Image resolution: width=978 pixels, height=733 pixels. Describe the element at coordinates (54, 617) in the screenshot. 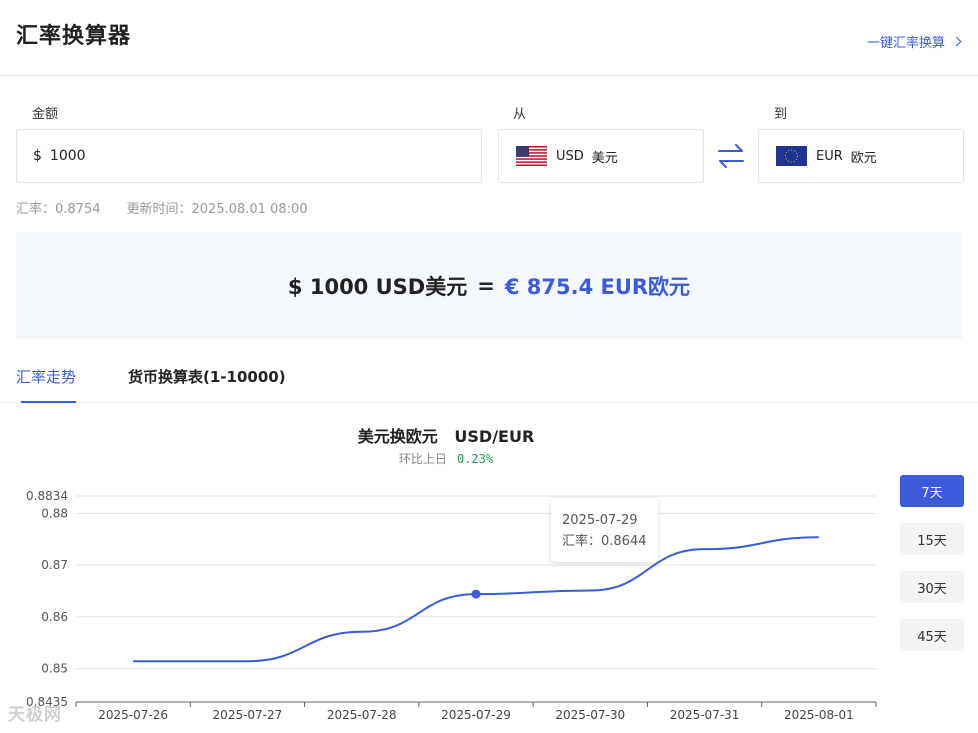

I see `y-tick-label: 0.86` at that location.